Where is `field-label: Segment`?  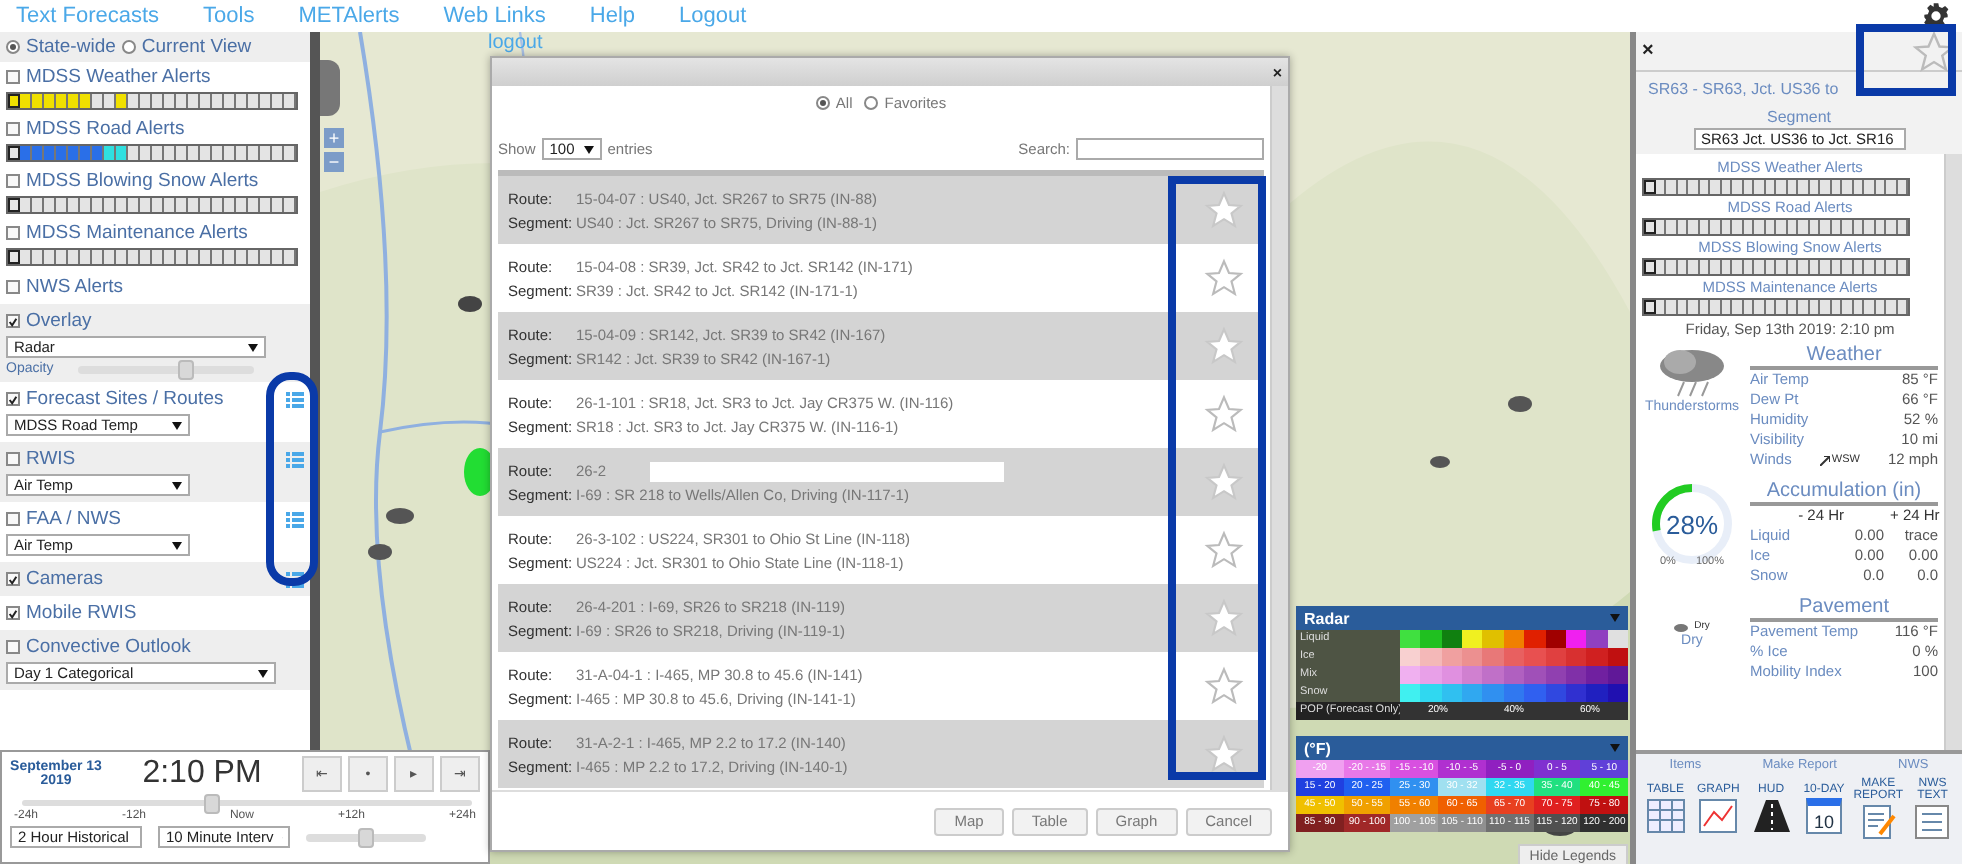
field-label: Segment is located at coordinates (1799, 117).